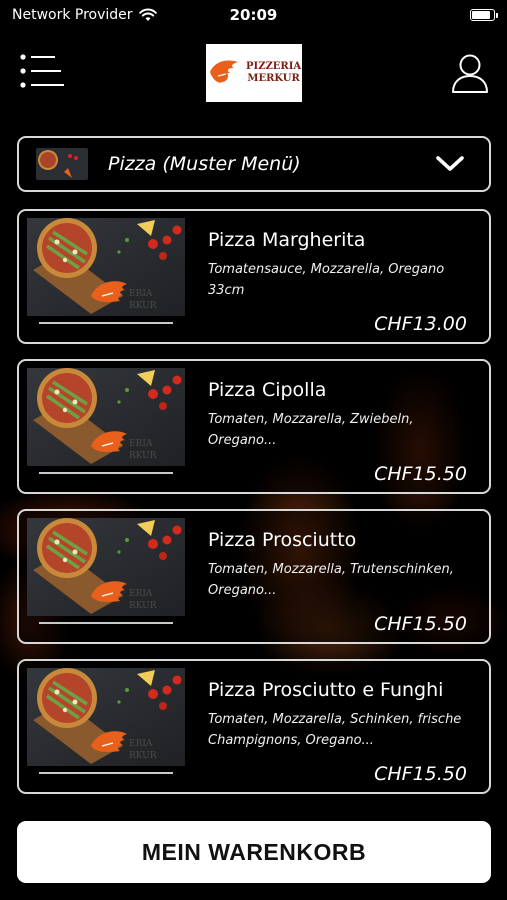  I want to click on logo-text: PIZZERIA MERKUR, so click(273, 73).